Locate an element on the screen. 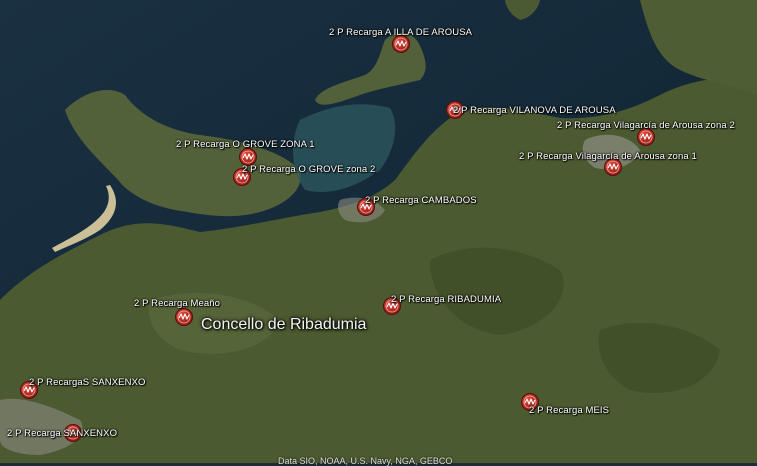  station-label-grove-zona2: 2 P Recarga O GROVE zona 2 is located at coordinates (308, 169).